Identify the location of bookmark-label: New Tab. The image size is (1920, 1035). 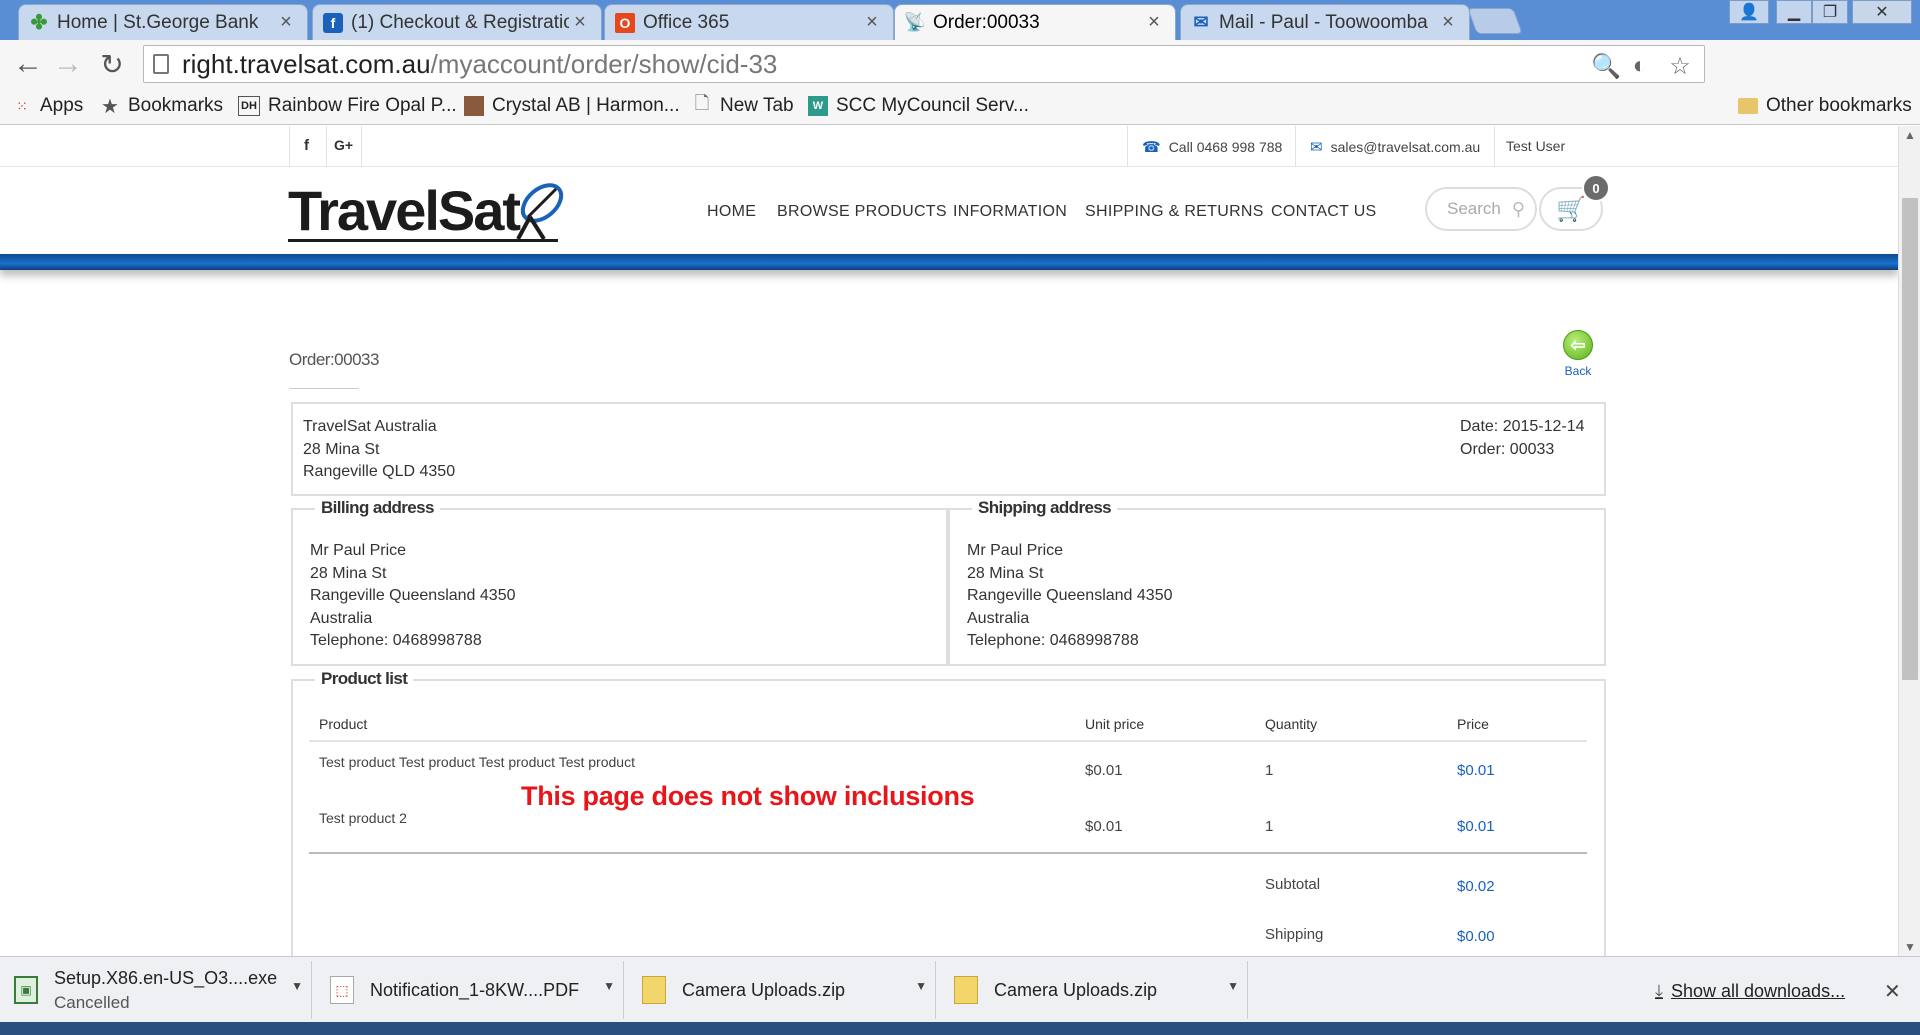
(757, 105).